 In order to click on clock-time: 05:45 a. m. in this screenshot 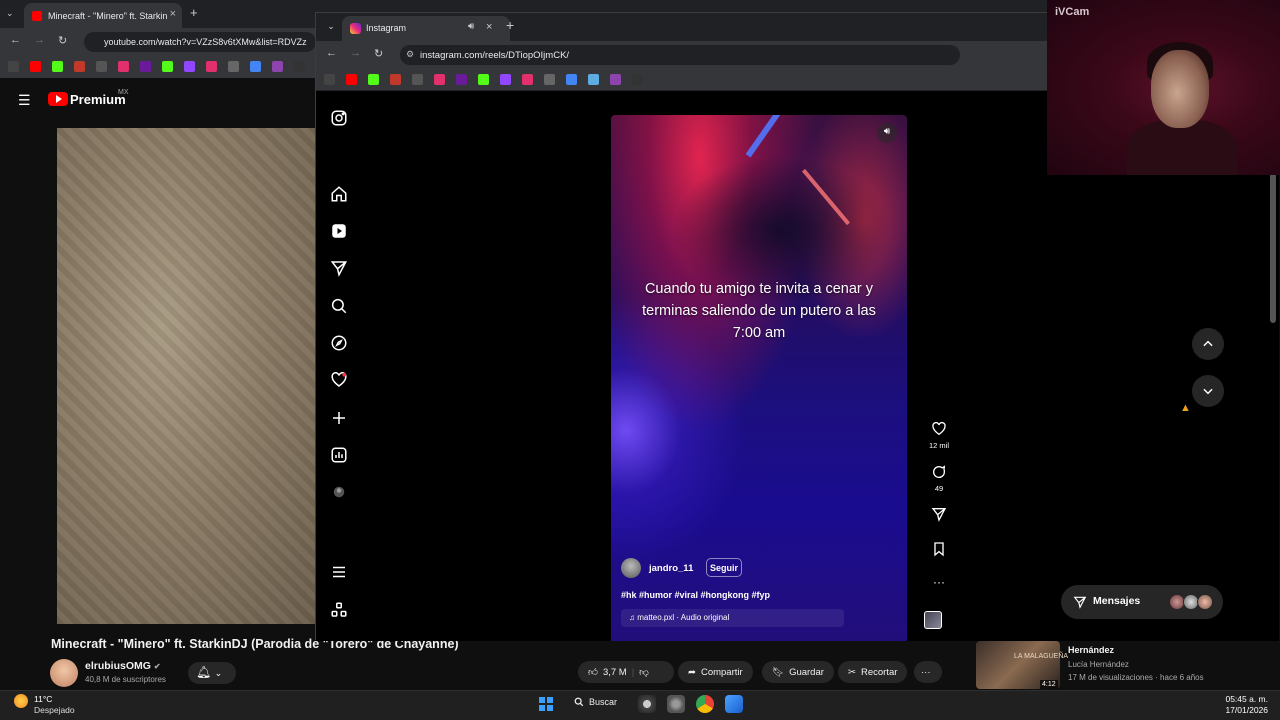, I will do `click(1246, 699)`.